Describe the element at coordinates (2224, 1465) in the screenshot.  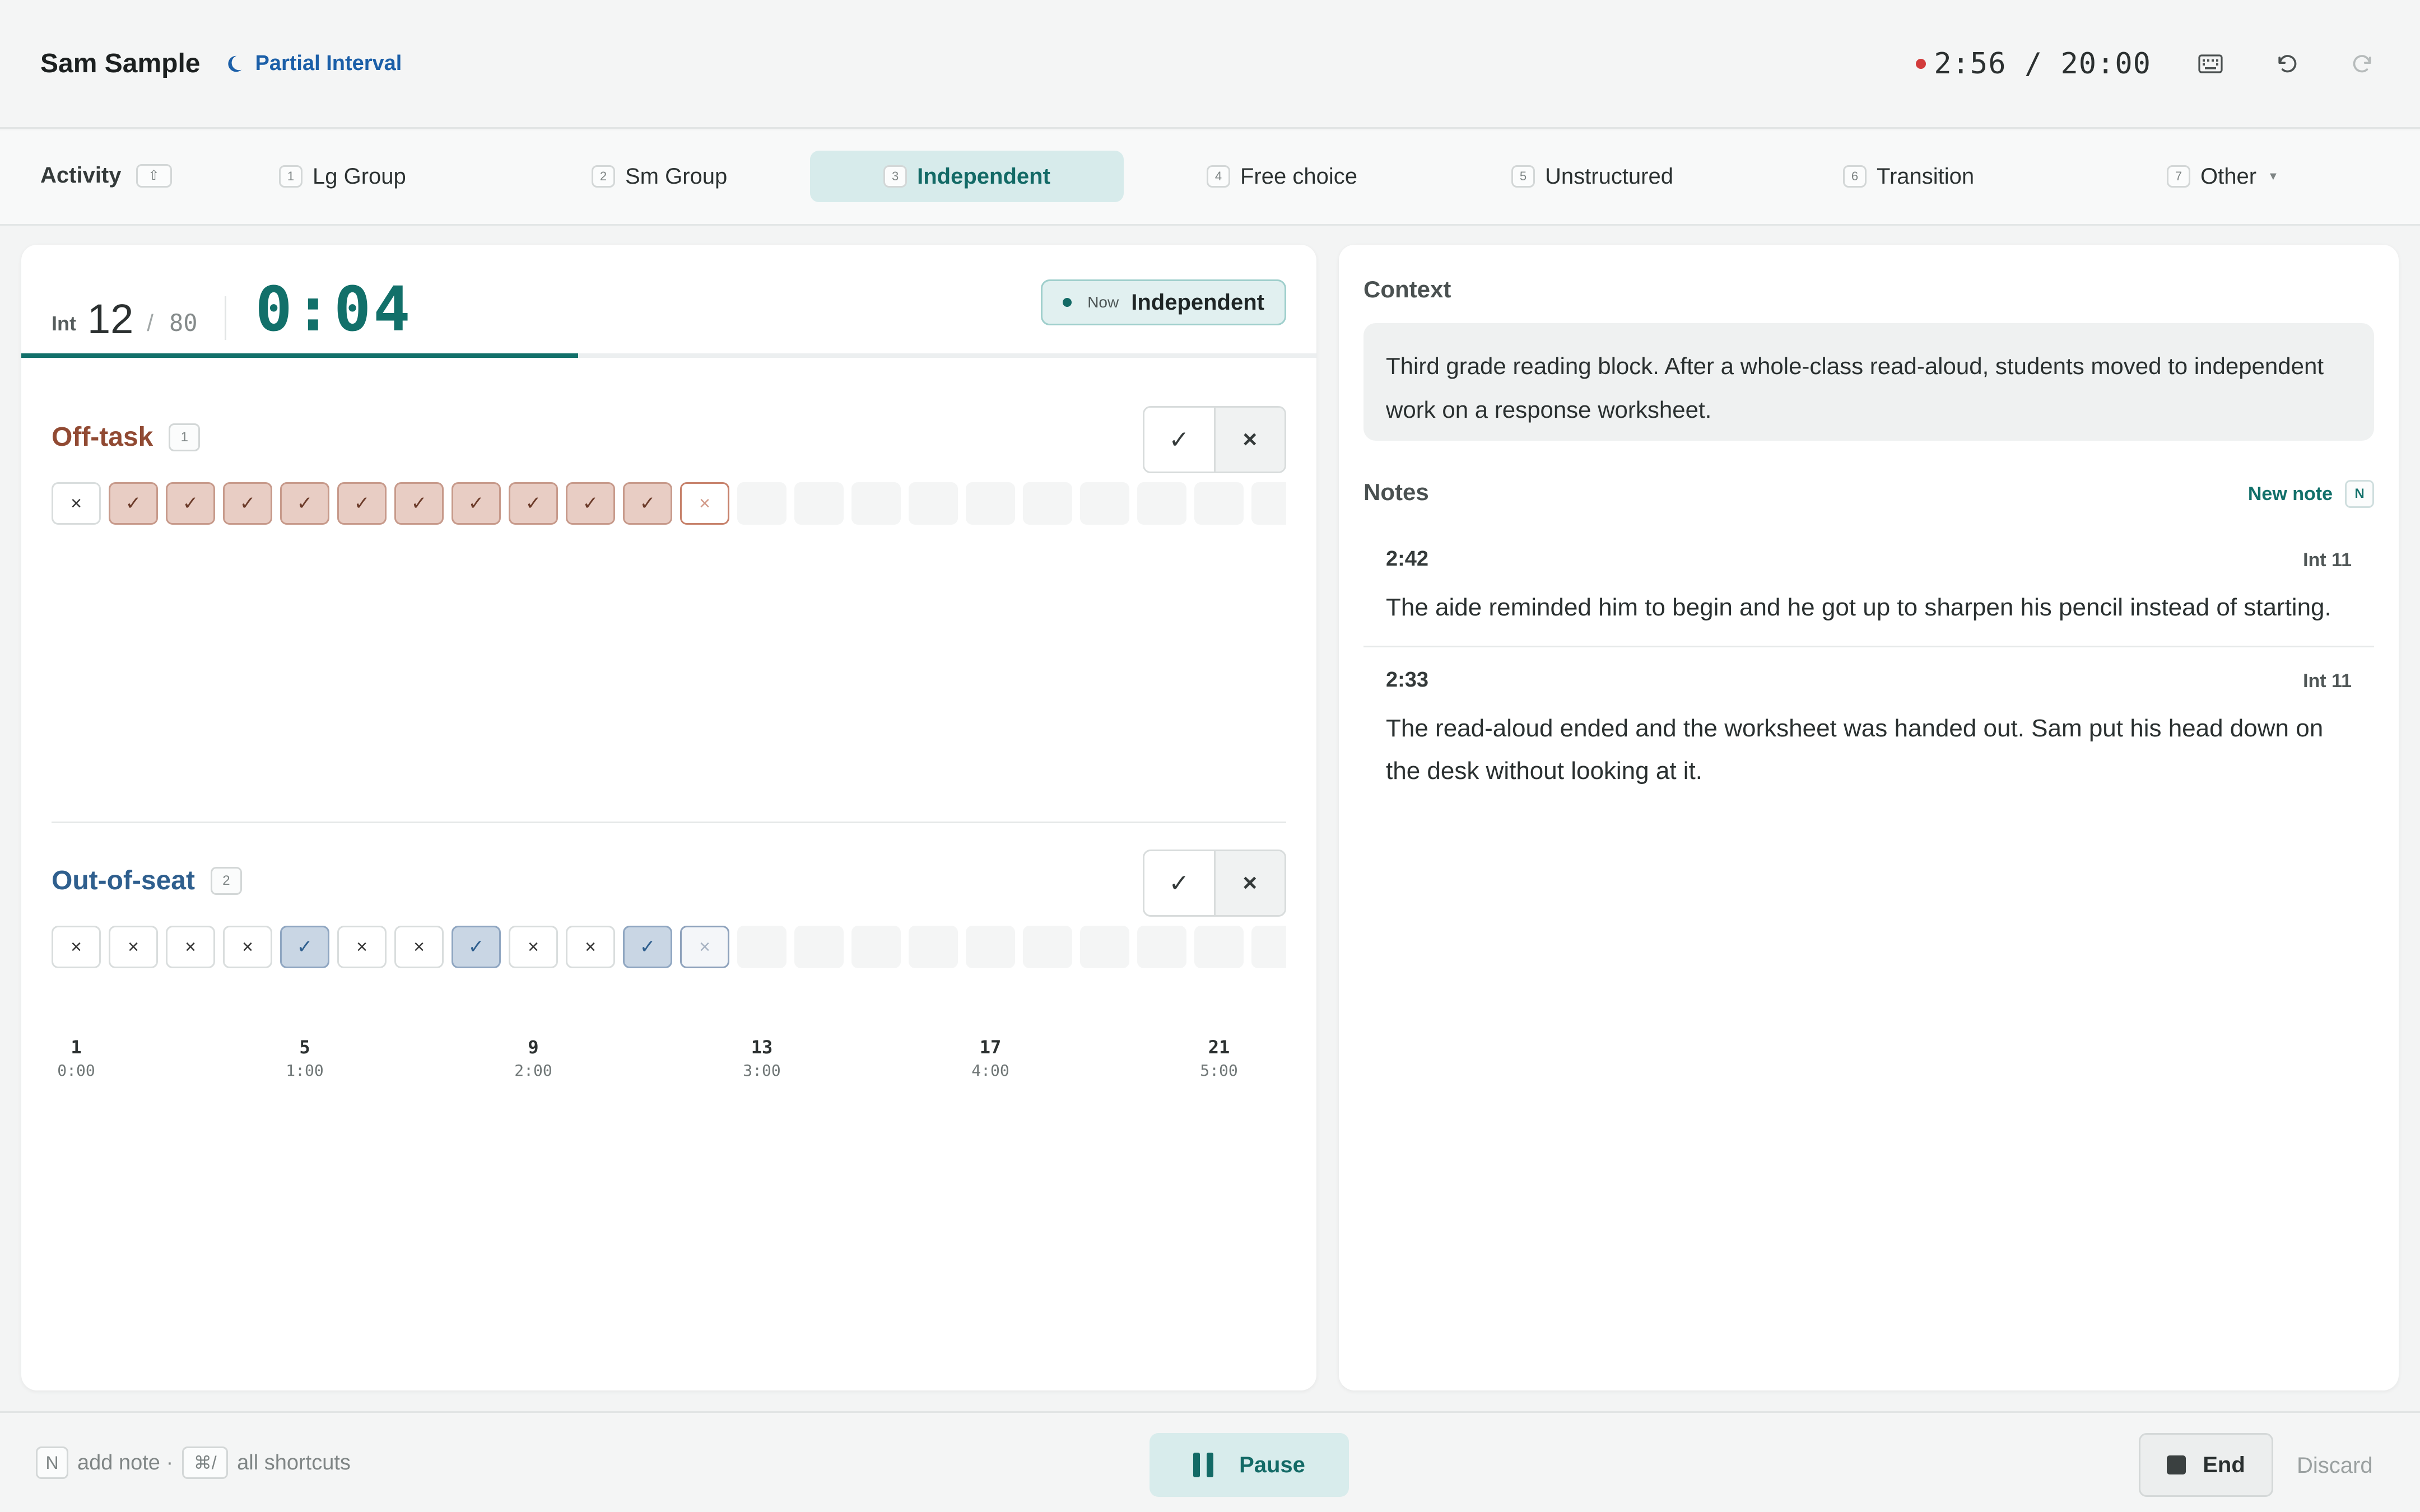
I see `end-label: End` at that location.